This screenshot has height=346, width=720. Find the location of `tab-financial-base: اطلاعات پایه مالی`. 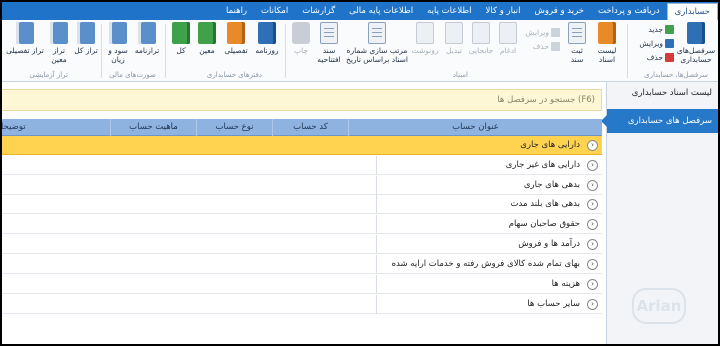

tab-financial-base: اطلاعات پایه مالی is located at coordinates (381, 11).